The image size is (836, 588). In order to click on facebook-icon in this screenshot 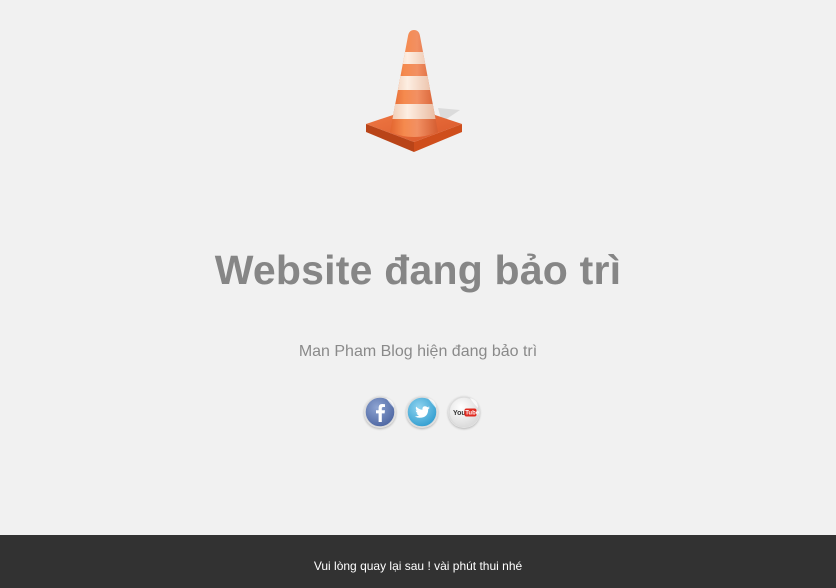, I will do `click(380, 412)`.